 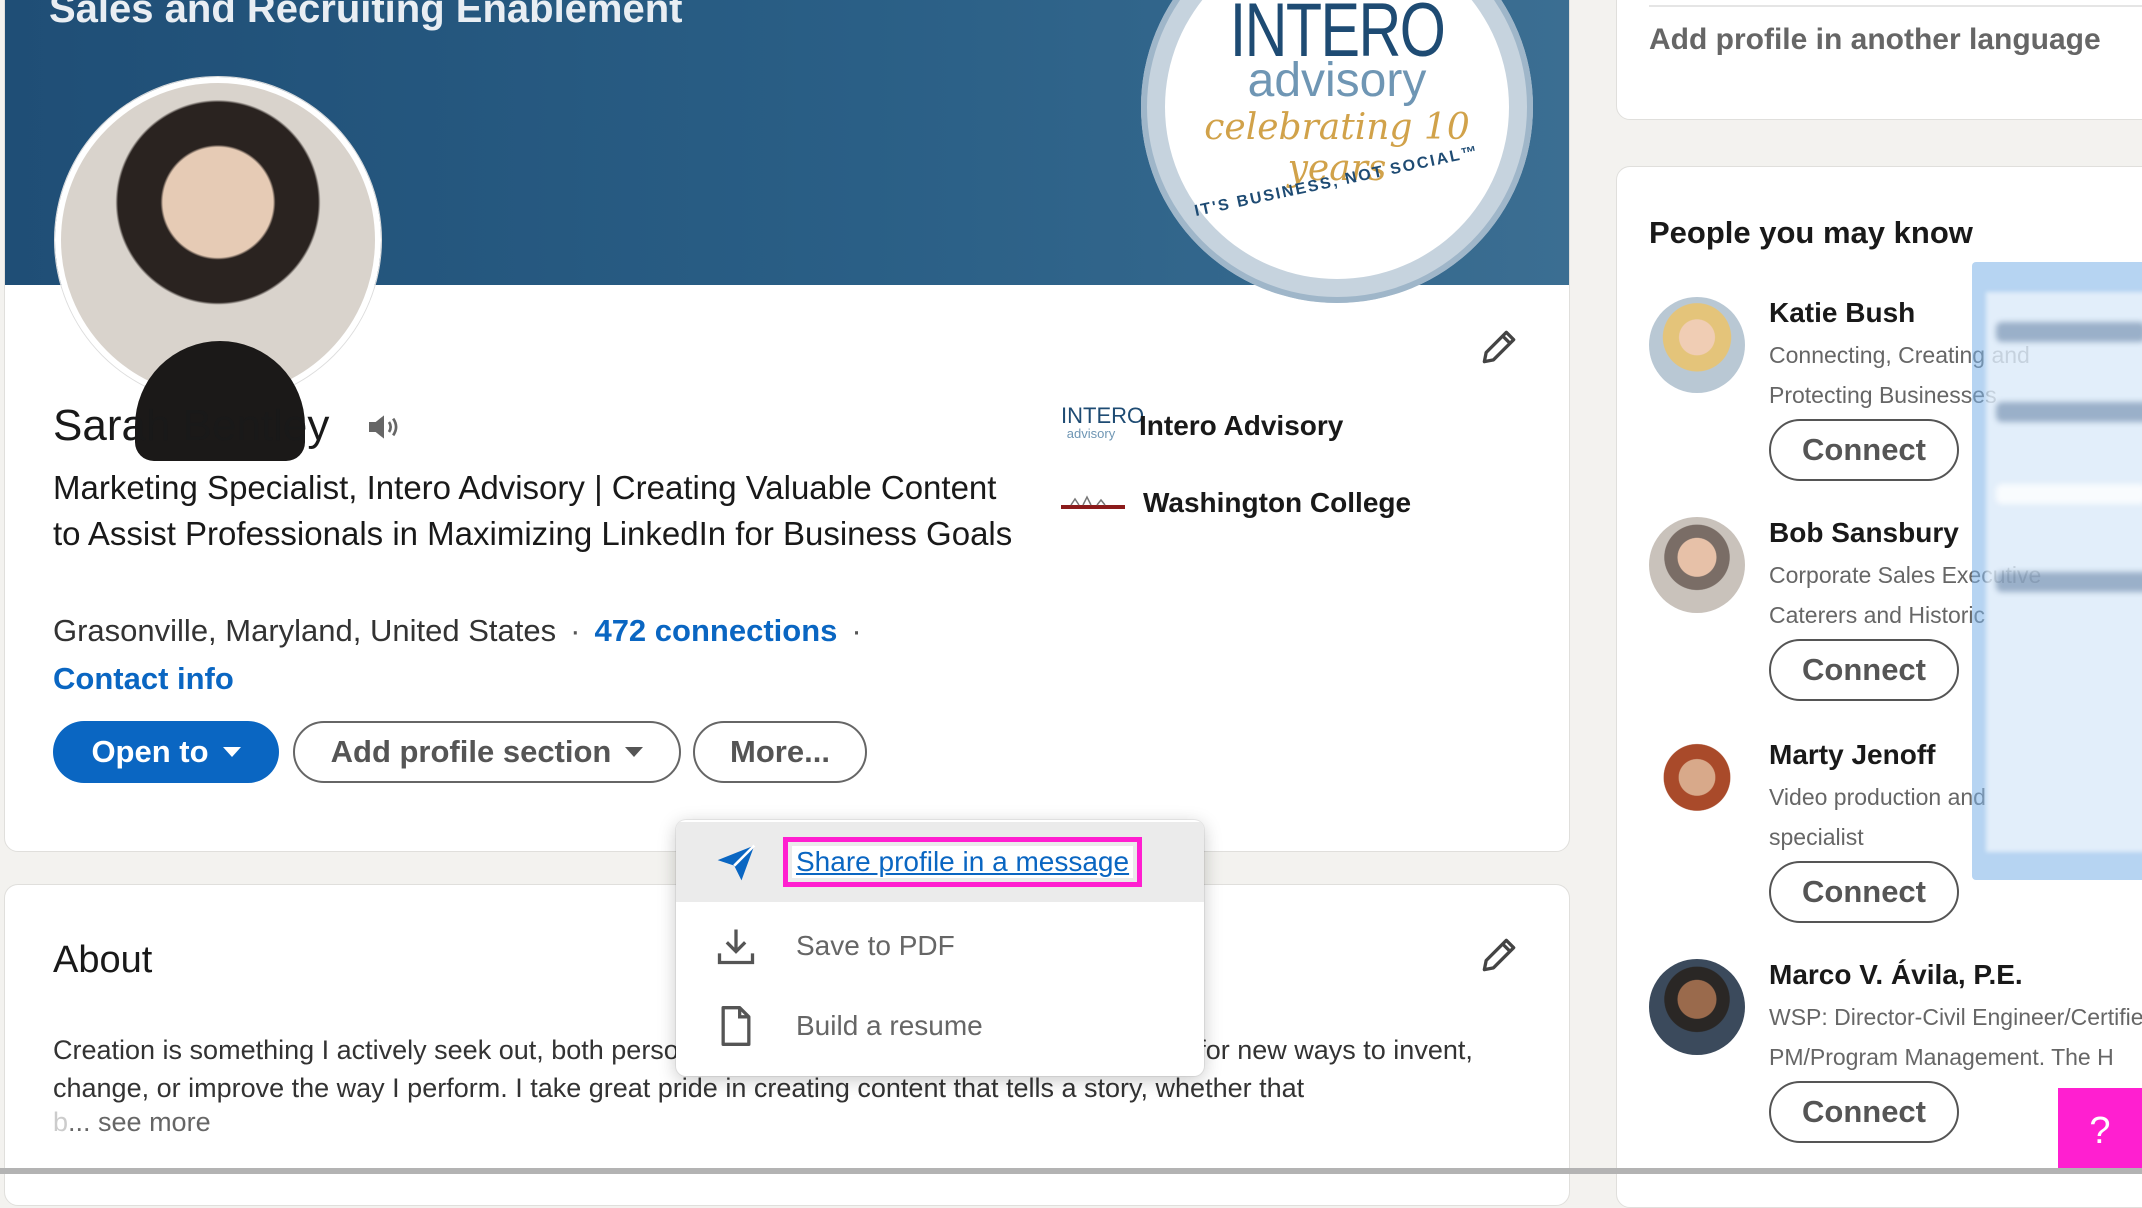 I want to click on person-name: Katie Bush, so click(x=1842, y=313).